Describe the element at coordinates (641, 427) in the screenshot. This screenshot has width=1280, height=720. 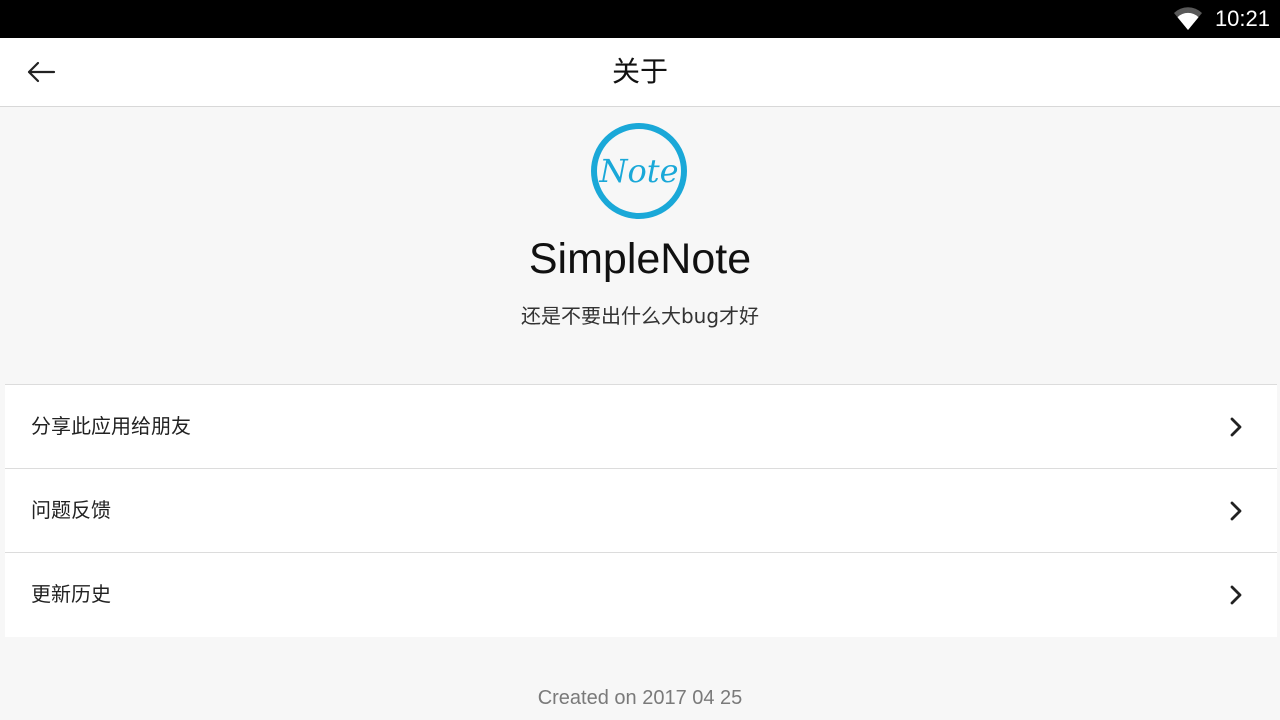
I see `menu-item-share: 分享此应用给朋友` at that location.